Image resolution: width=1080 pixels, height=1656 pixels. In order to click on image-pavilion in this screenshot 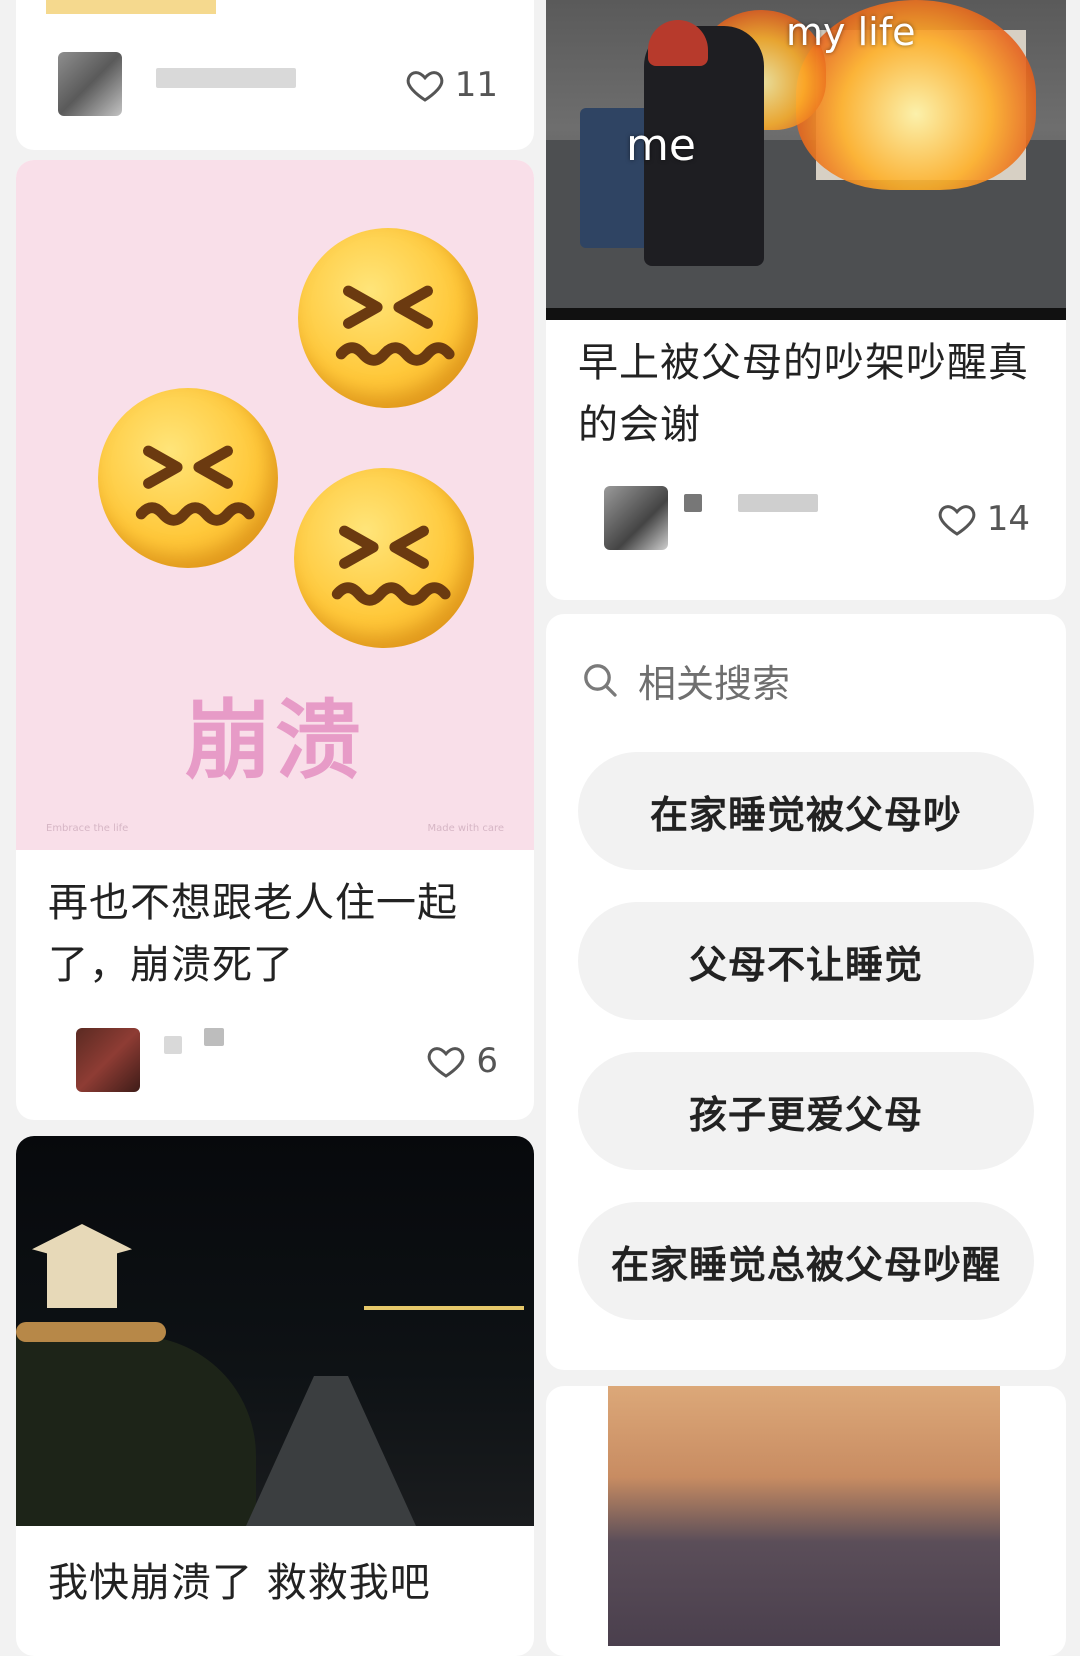, I will do `click(82, 1266)`.